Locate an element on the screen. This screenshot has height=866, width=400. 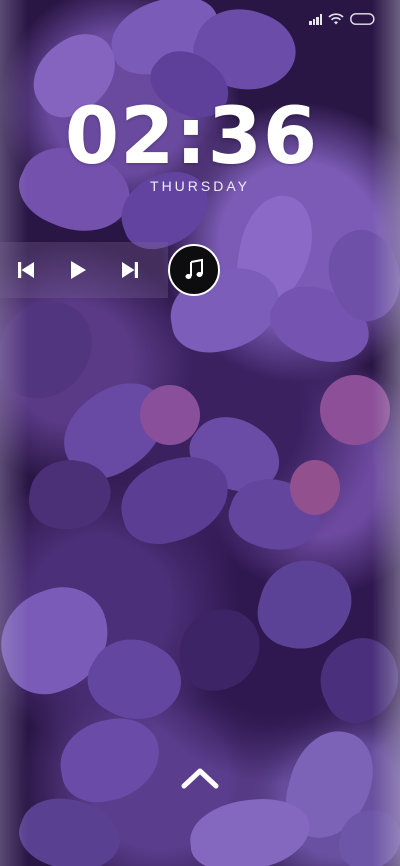
play-button is located at coordinates (78, 270).